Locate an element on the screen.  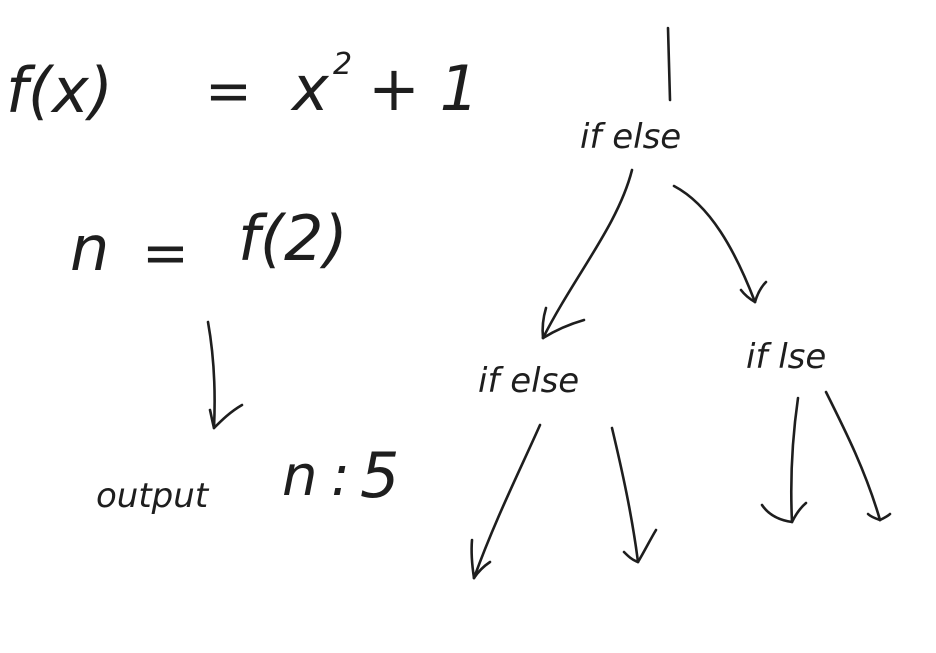
arrow-left-to-leaf-1-icon is located at coordinates (506, 501).